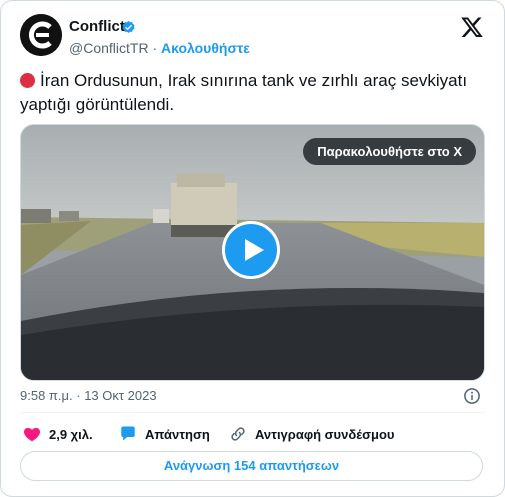 The width and height of the screenshot is (505, 497). What do you see at coordinates (159, 48) in the screenshot?
I see `handle-row: @ConflictTR · Ακολουθήστε` at bounding box center [159, 48].